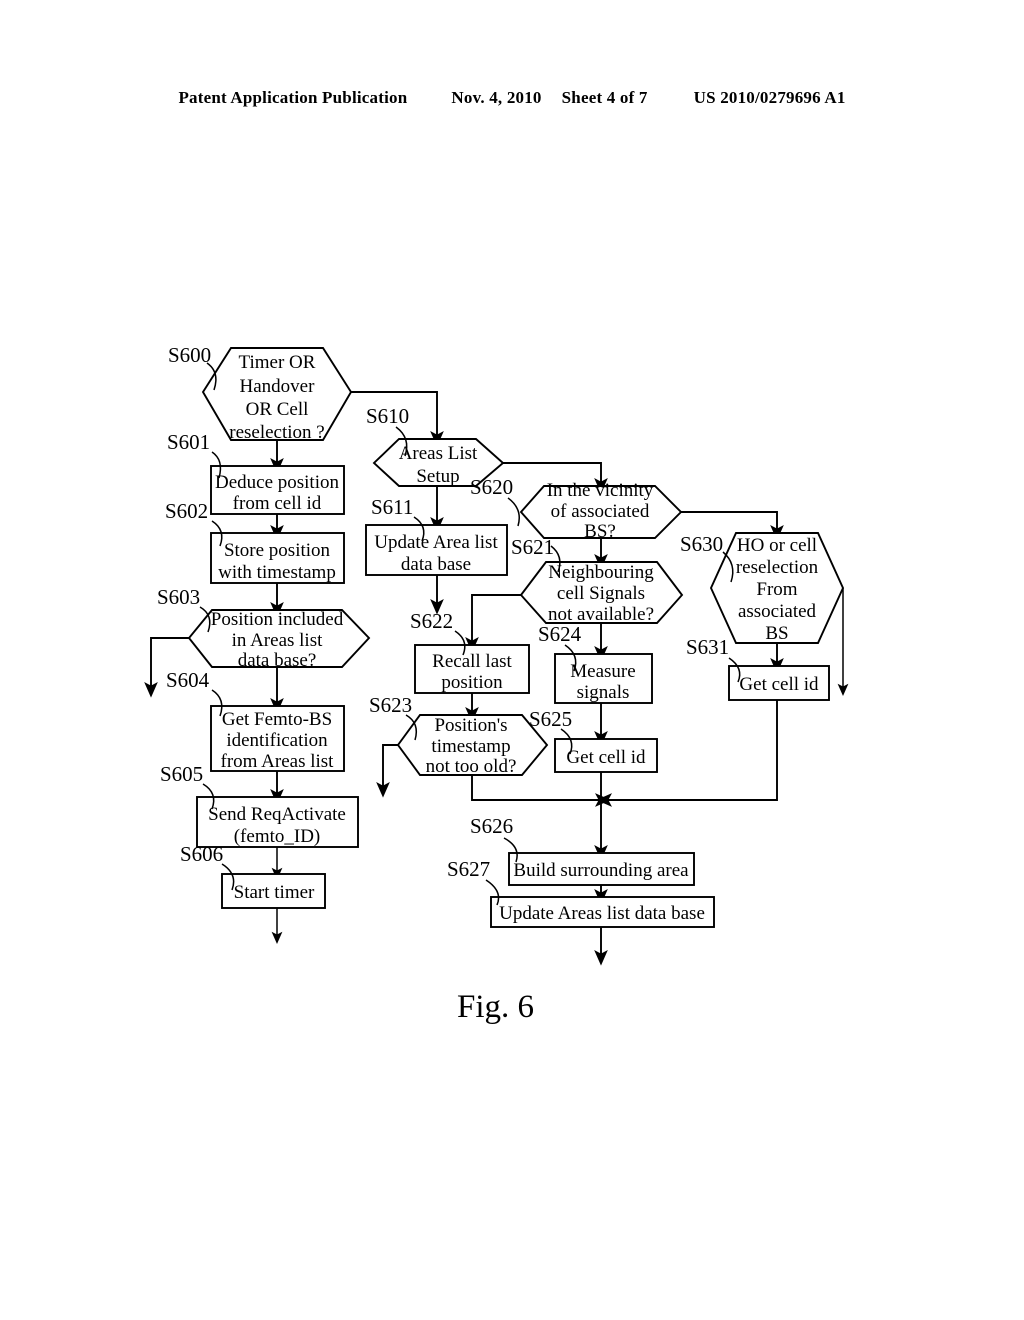 This screenshot has height=1320, width=1024. Describe the element at coordinates (277, 362) in the screenshot. I see `node-s600-line-0: Timer OR` at that location.